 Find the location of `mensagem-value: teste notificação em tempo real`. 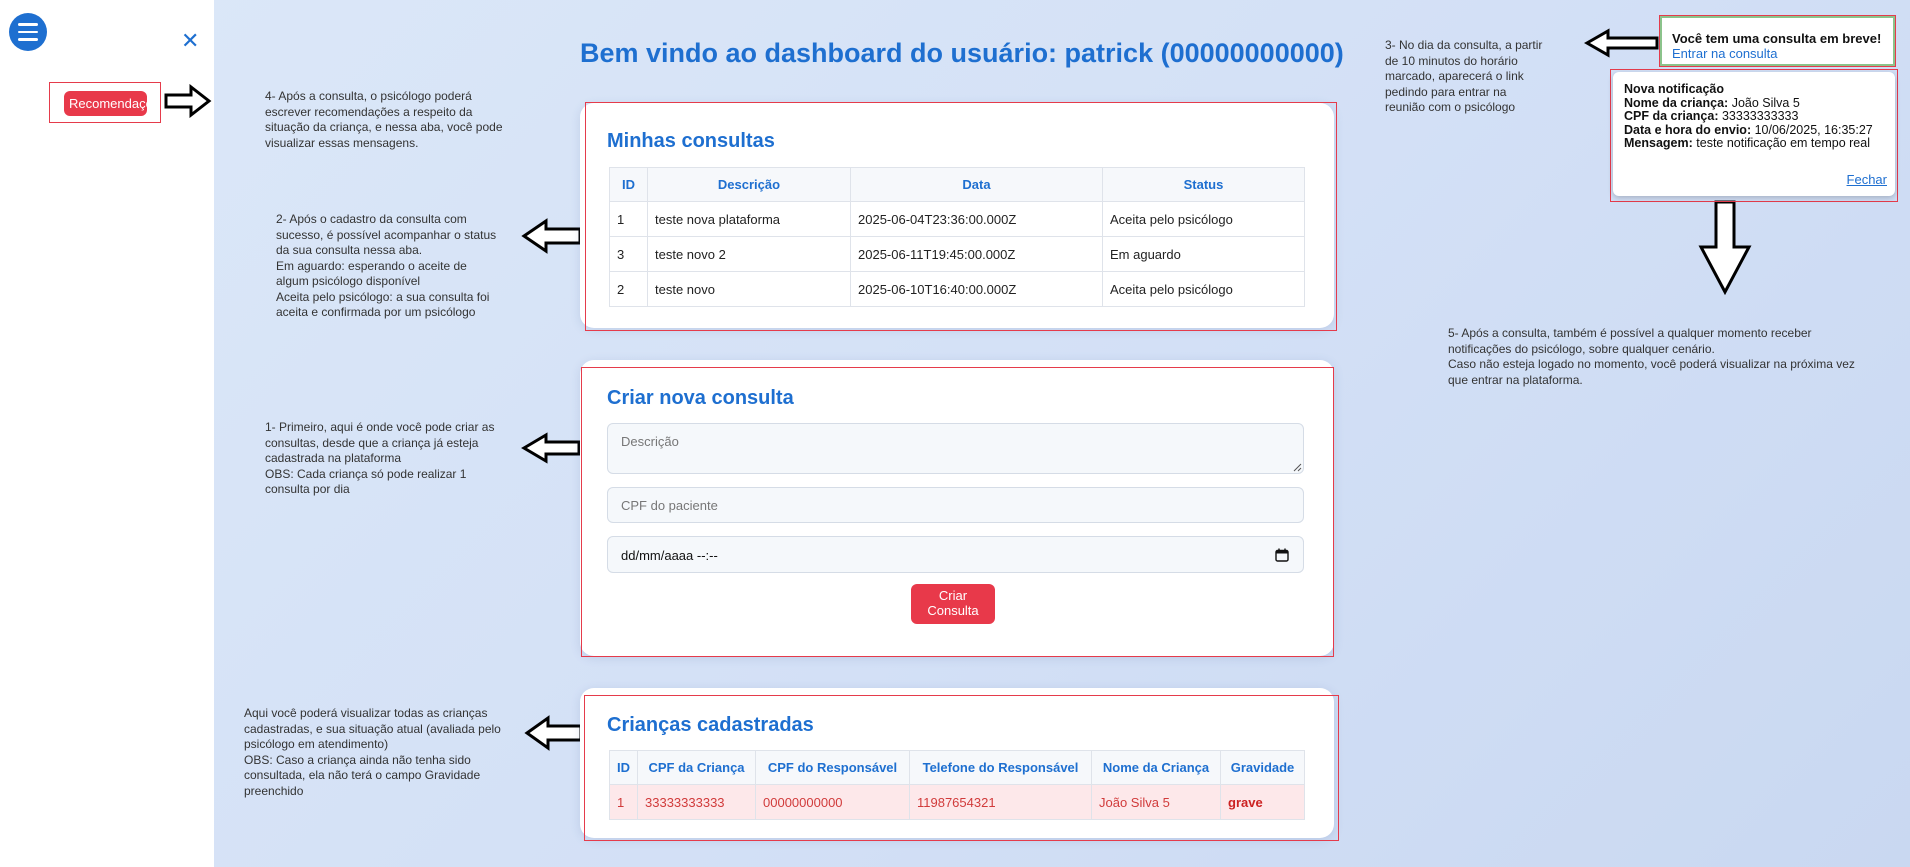

mensagem-value: teste notificação em tempo real is located at coordinates (1783, 143).